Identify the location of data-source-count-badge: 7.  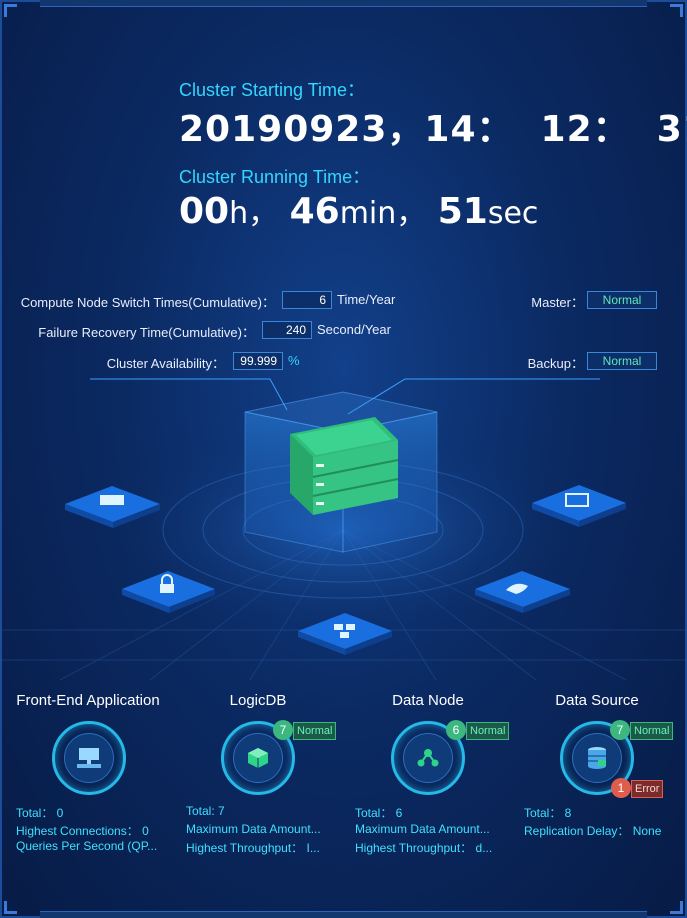
(620, 730).